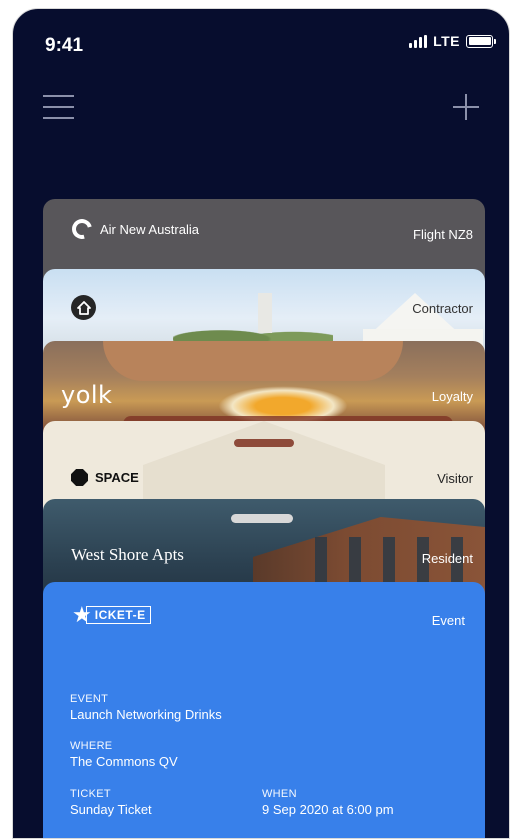  What do you see at coordinates (418, 41) in the screenshot?
I see `signal-bars-icon` at bounding box center [418, 41].